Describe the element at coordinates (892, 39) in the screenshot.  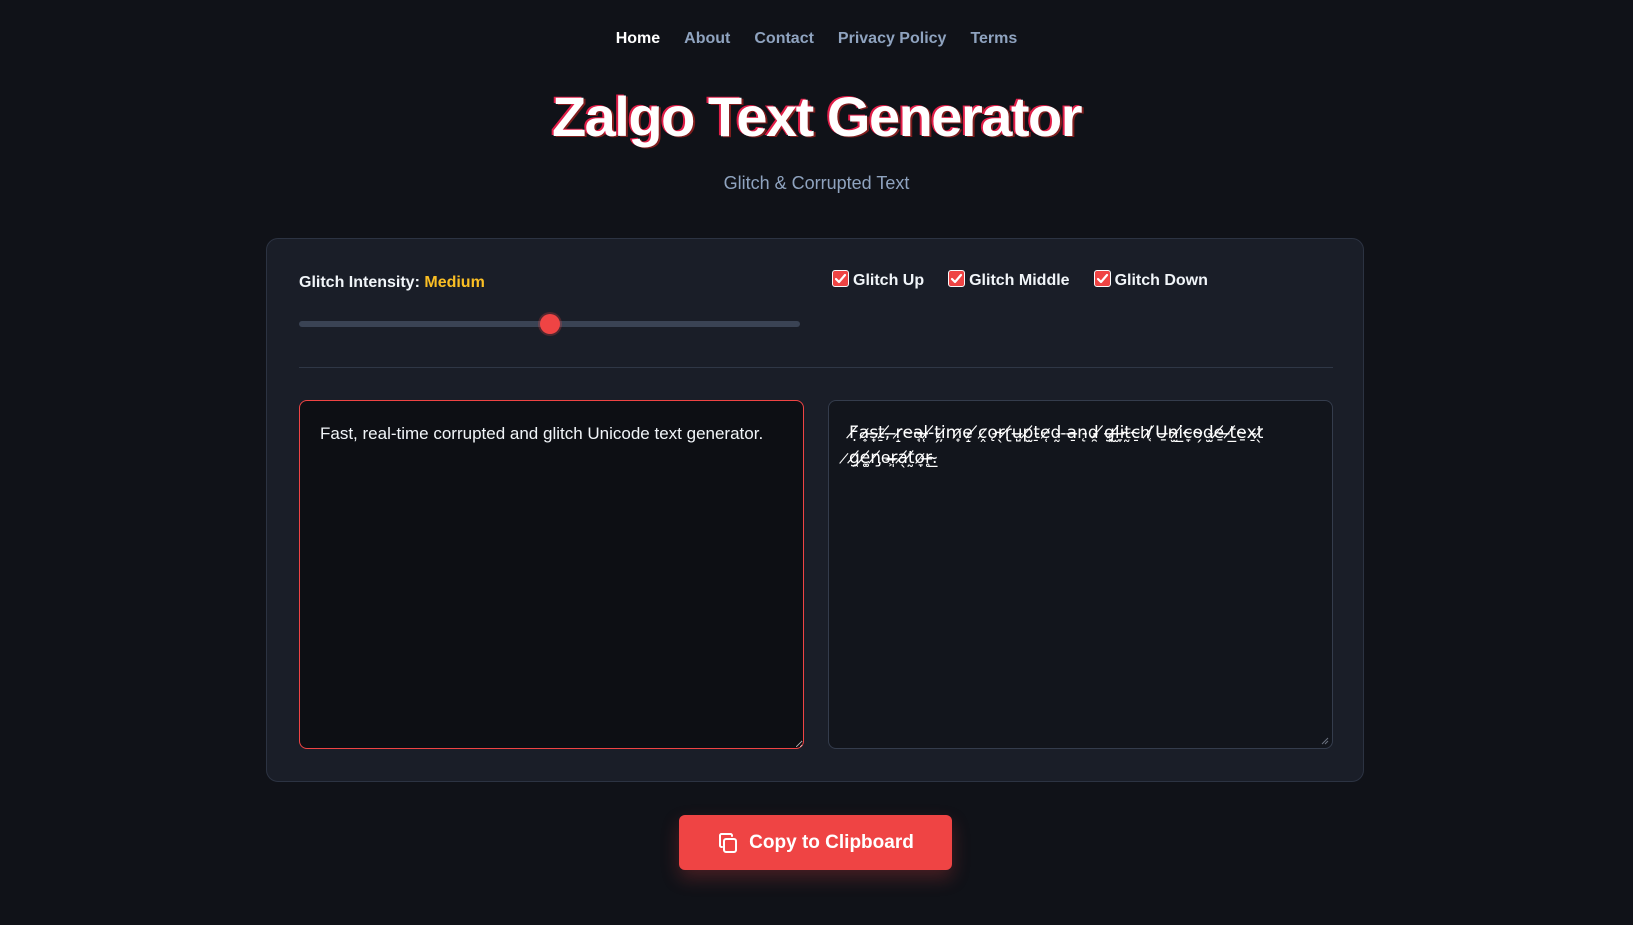
I see `nav-privacy-policy-link: Privacy Policy` at that location.